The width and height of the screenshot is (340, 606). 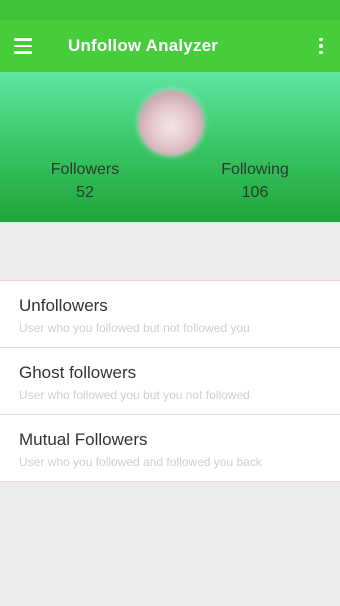 I want to click on status-bar, so click(x=170, y=10).